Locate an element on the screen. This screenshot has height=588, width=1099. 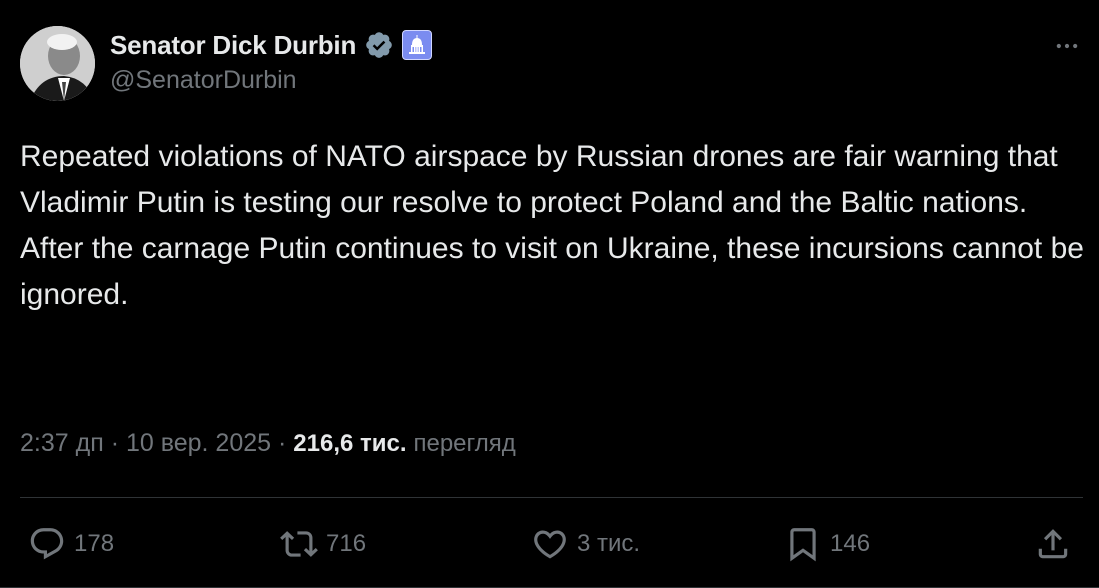
views-label: перегляд is located at coordinates (464, 443).